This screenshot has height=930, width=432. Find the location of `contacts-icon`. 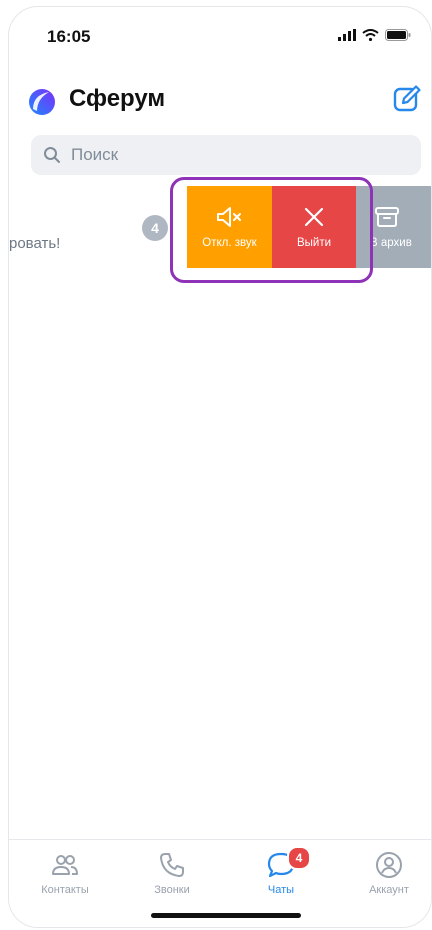

contacts-icon is located at coordinates (65, 865).